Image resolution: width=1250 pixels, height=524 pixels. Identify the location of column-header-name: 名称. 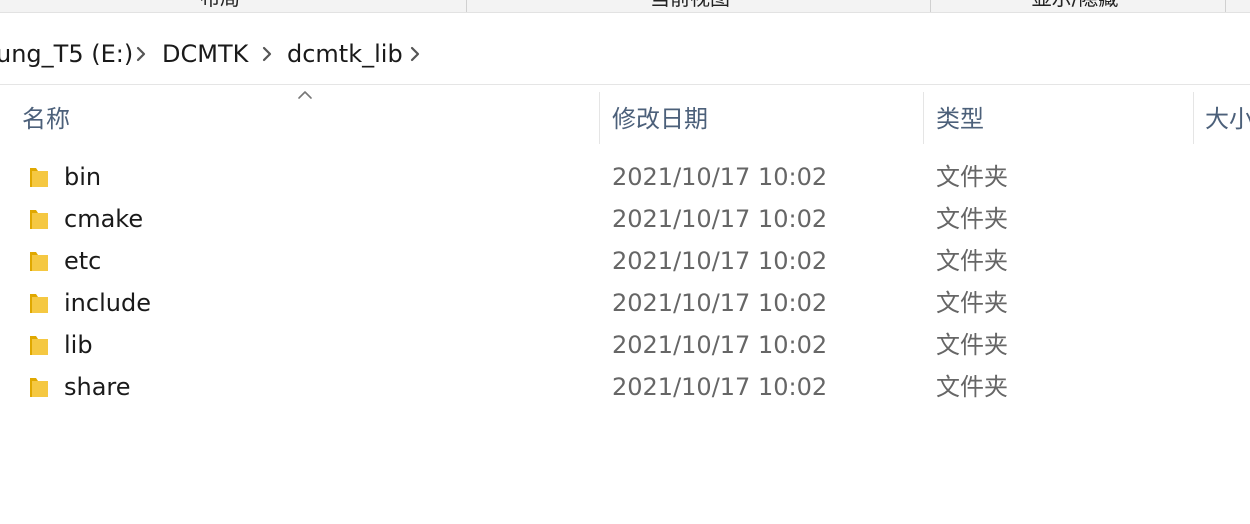
(46, 116).